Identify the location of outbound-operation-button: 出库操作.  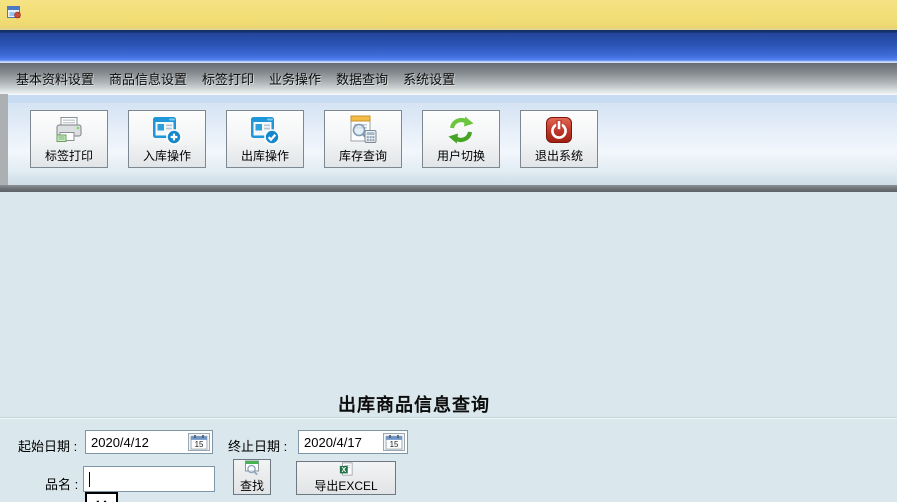
(265, 139).